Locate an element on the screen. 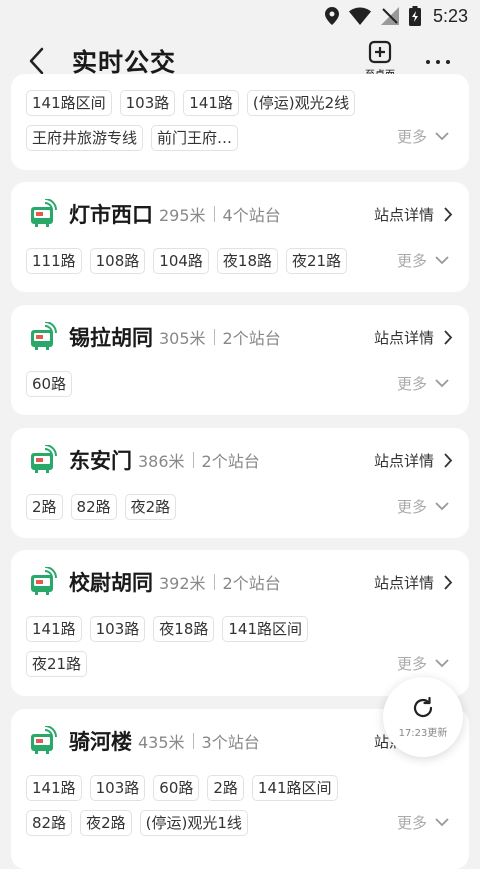 Image resolution: width=480 pixels, height=869 pixels. route-tag: (停运)观光2线 is located at coordinates (301, 103).